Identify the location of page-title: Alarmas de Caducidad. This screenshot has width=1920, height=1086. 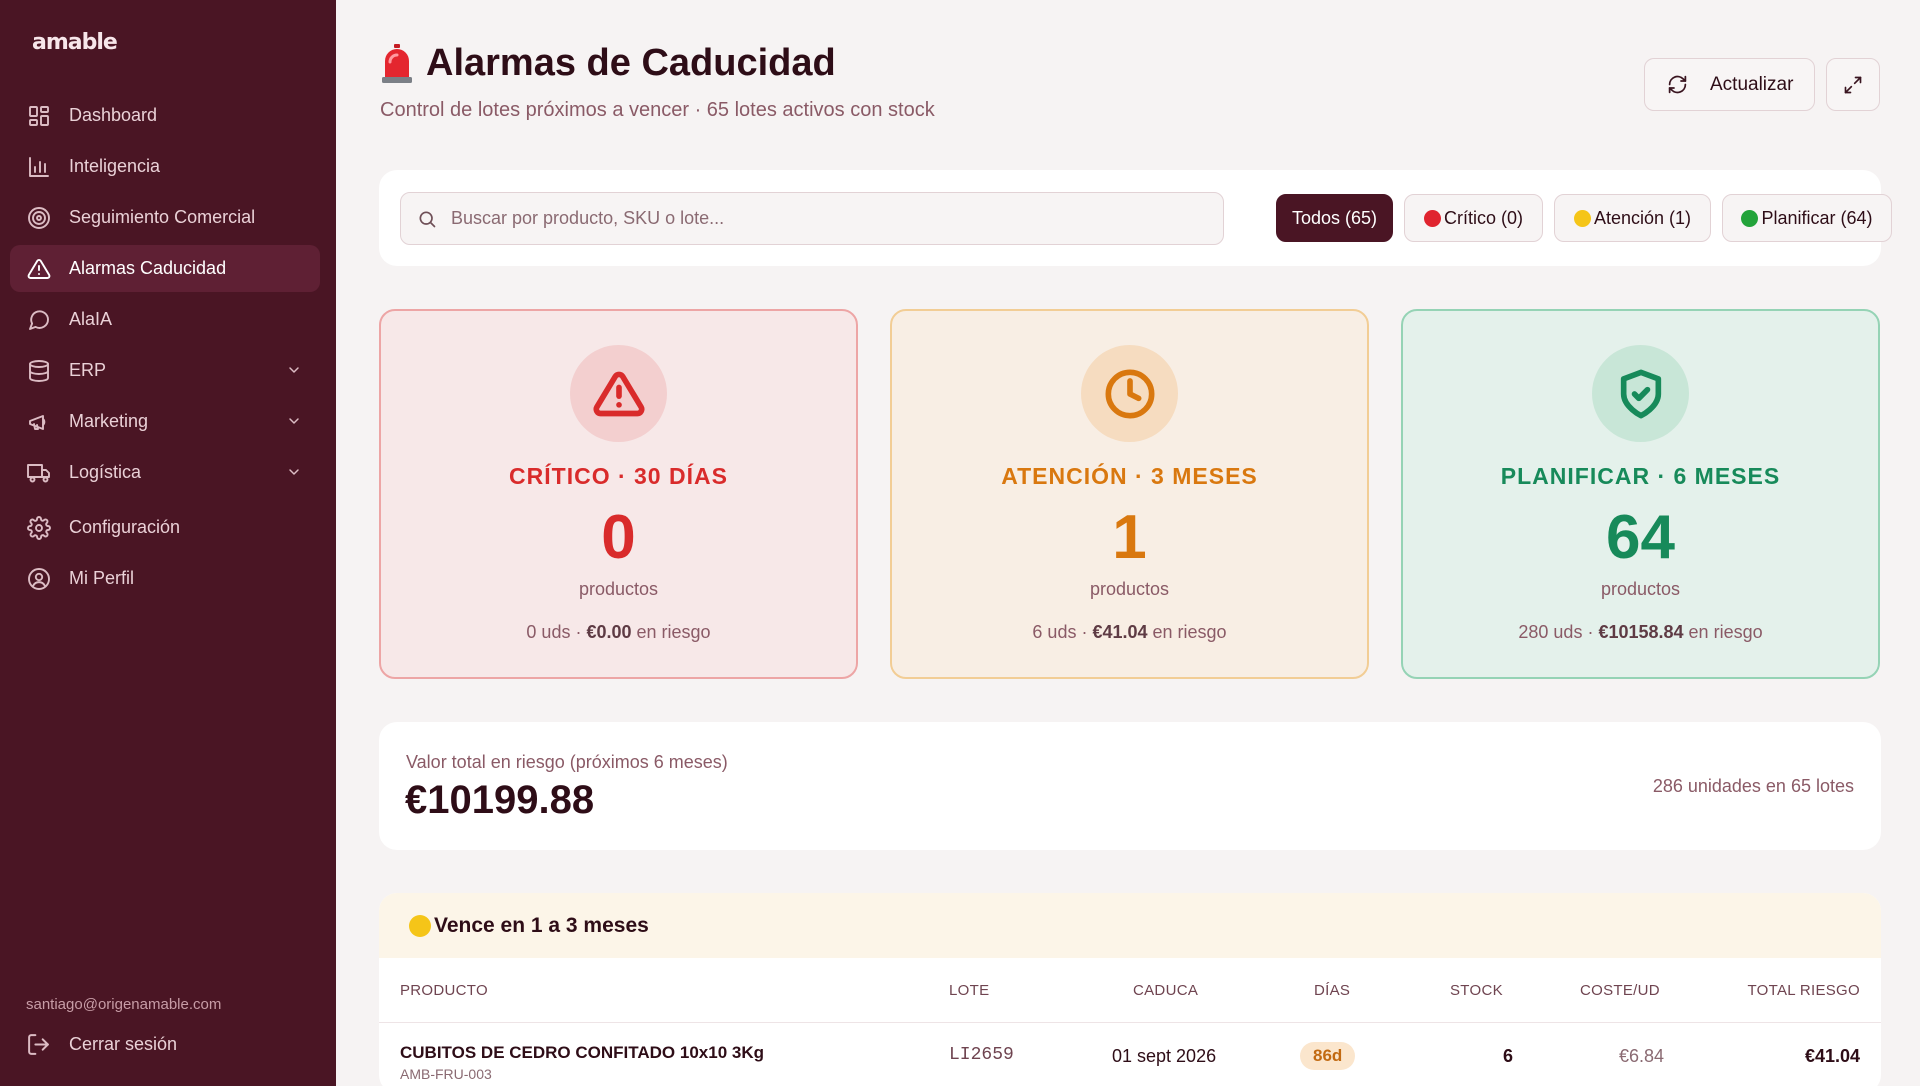
(608, 63).